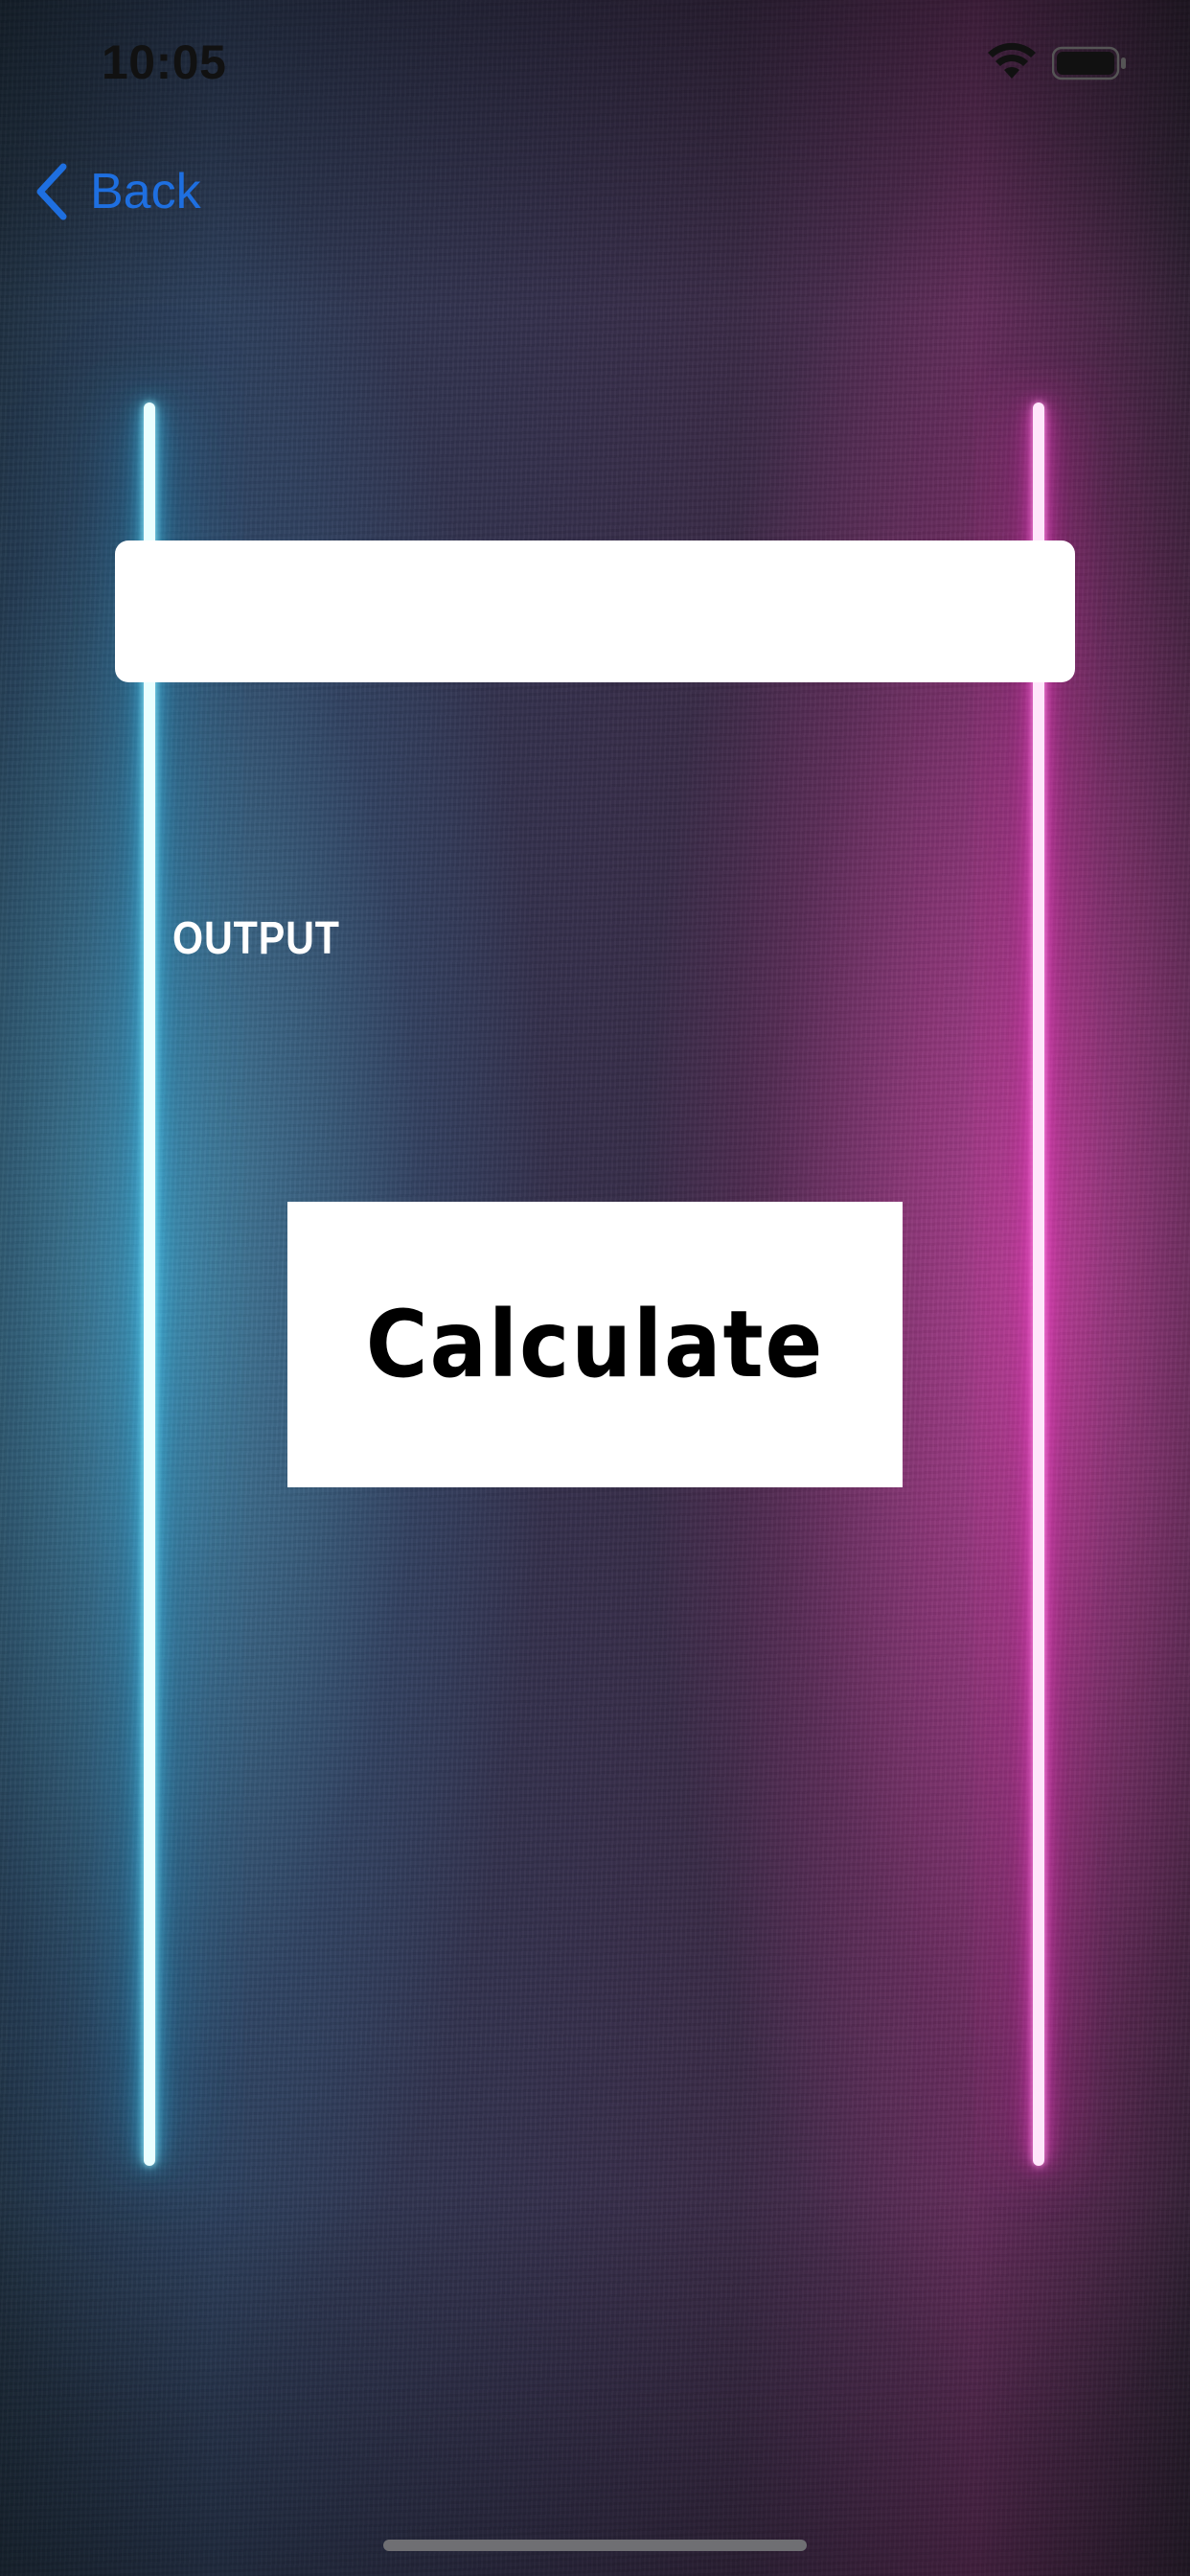 This screenshot has width=1190, height=2576. I want to click on status-bar: 10:05, so click(595, 63).